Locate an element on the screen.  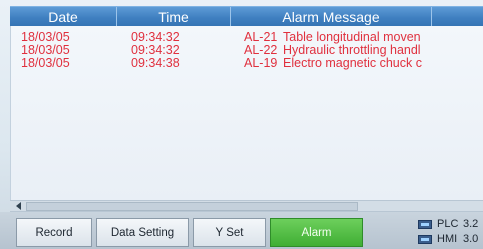
y-set-button: Y Set is located at coordinates (229, 232).